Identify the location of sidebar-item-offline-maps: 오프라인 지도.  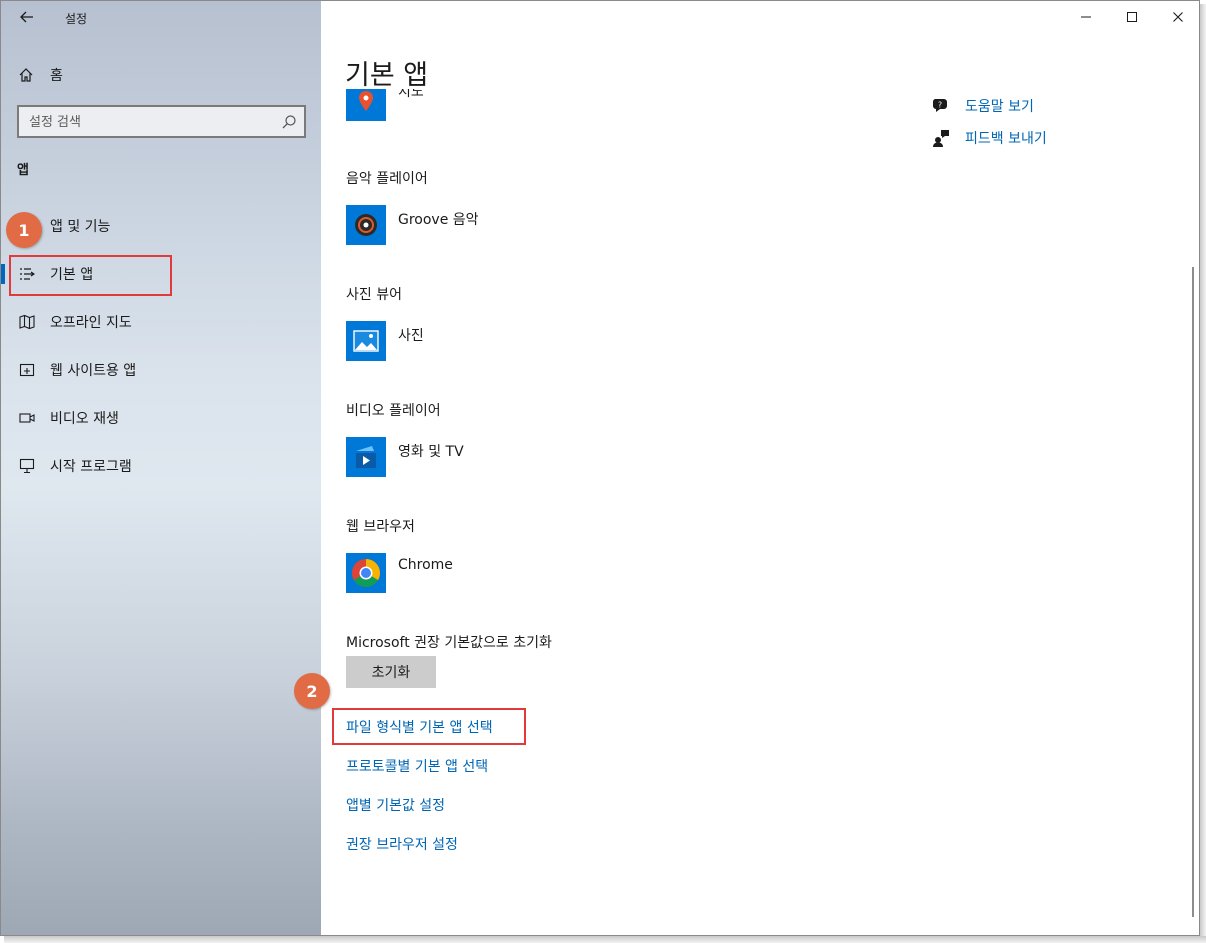
(161, 322).